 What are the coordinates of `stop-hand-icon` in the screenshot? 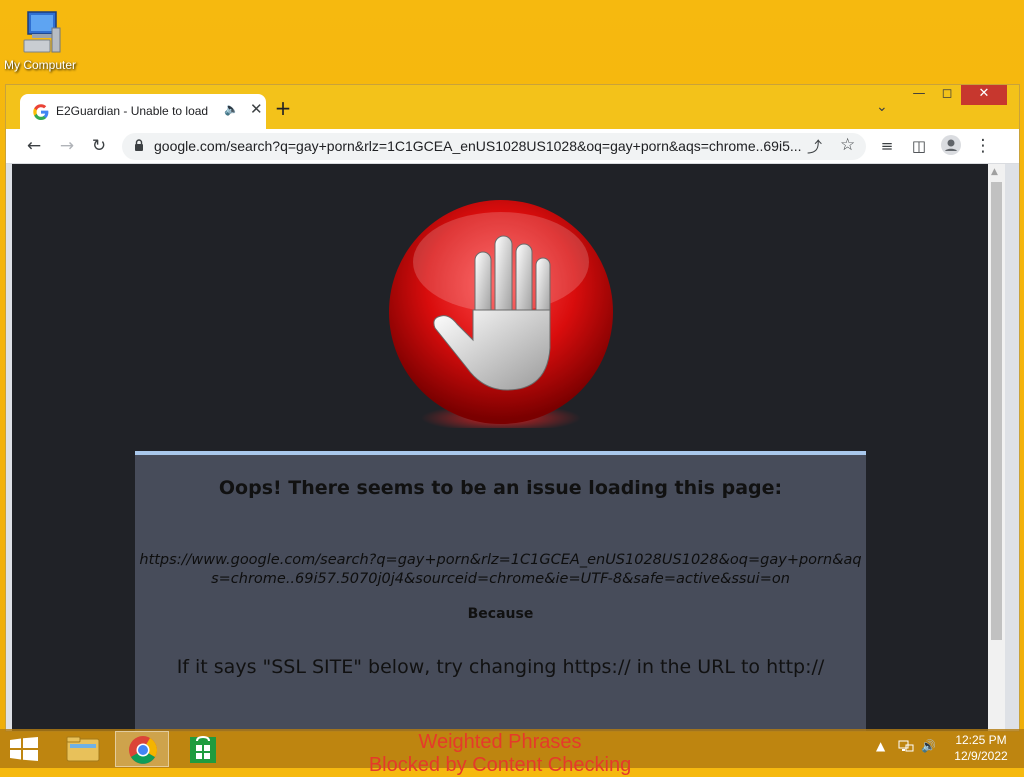 It's located at (501, 314).